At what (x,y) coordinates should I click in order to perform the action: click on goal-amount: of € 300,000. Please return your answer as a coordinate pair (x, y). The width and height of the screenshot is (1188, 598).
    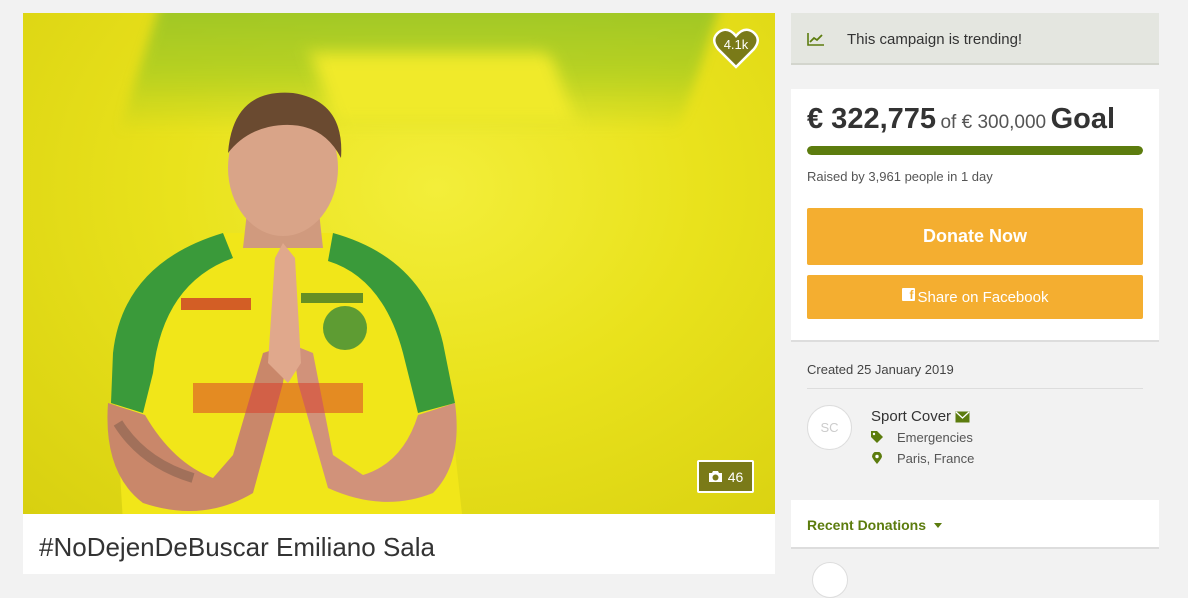
    Looking at the image, I should click on (993, 122).